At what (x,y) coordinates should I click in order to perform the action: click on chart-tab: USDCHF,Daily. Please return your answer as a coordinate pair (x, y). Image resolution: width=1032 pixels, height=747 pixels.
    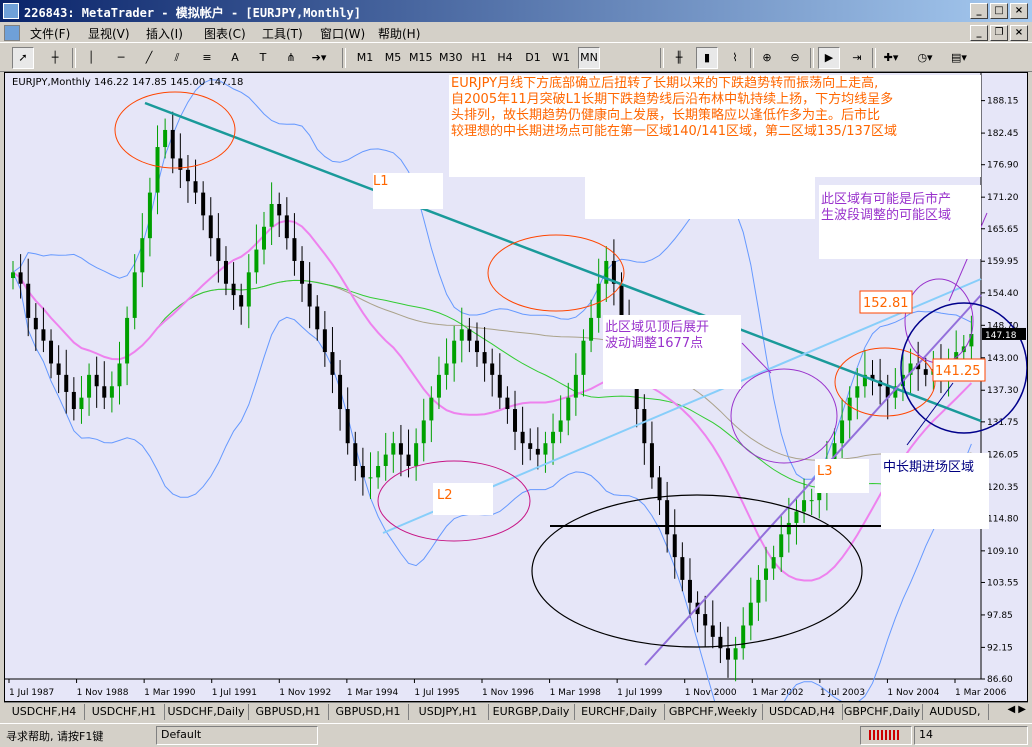
    Looking at the image, I should click on (206, 712).